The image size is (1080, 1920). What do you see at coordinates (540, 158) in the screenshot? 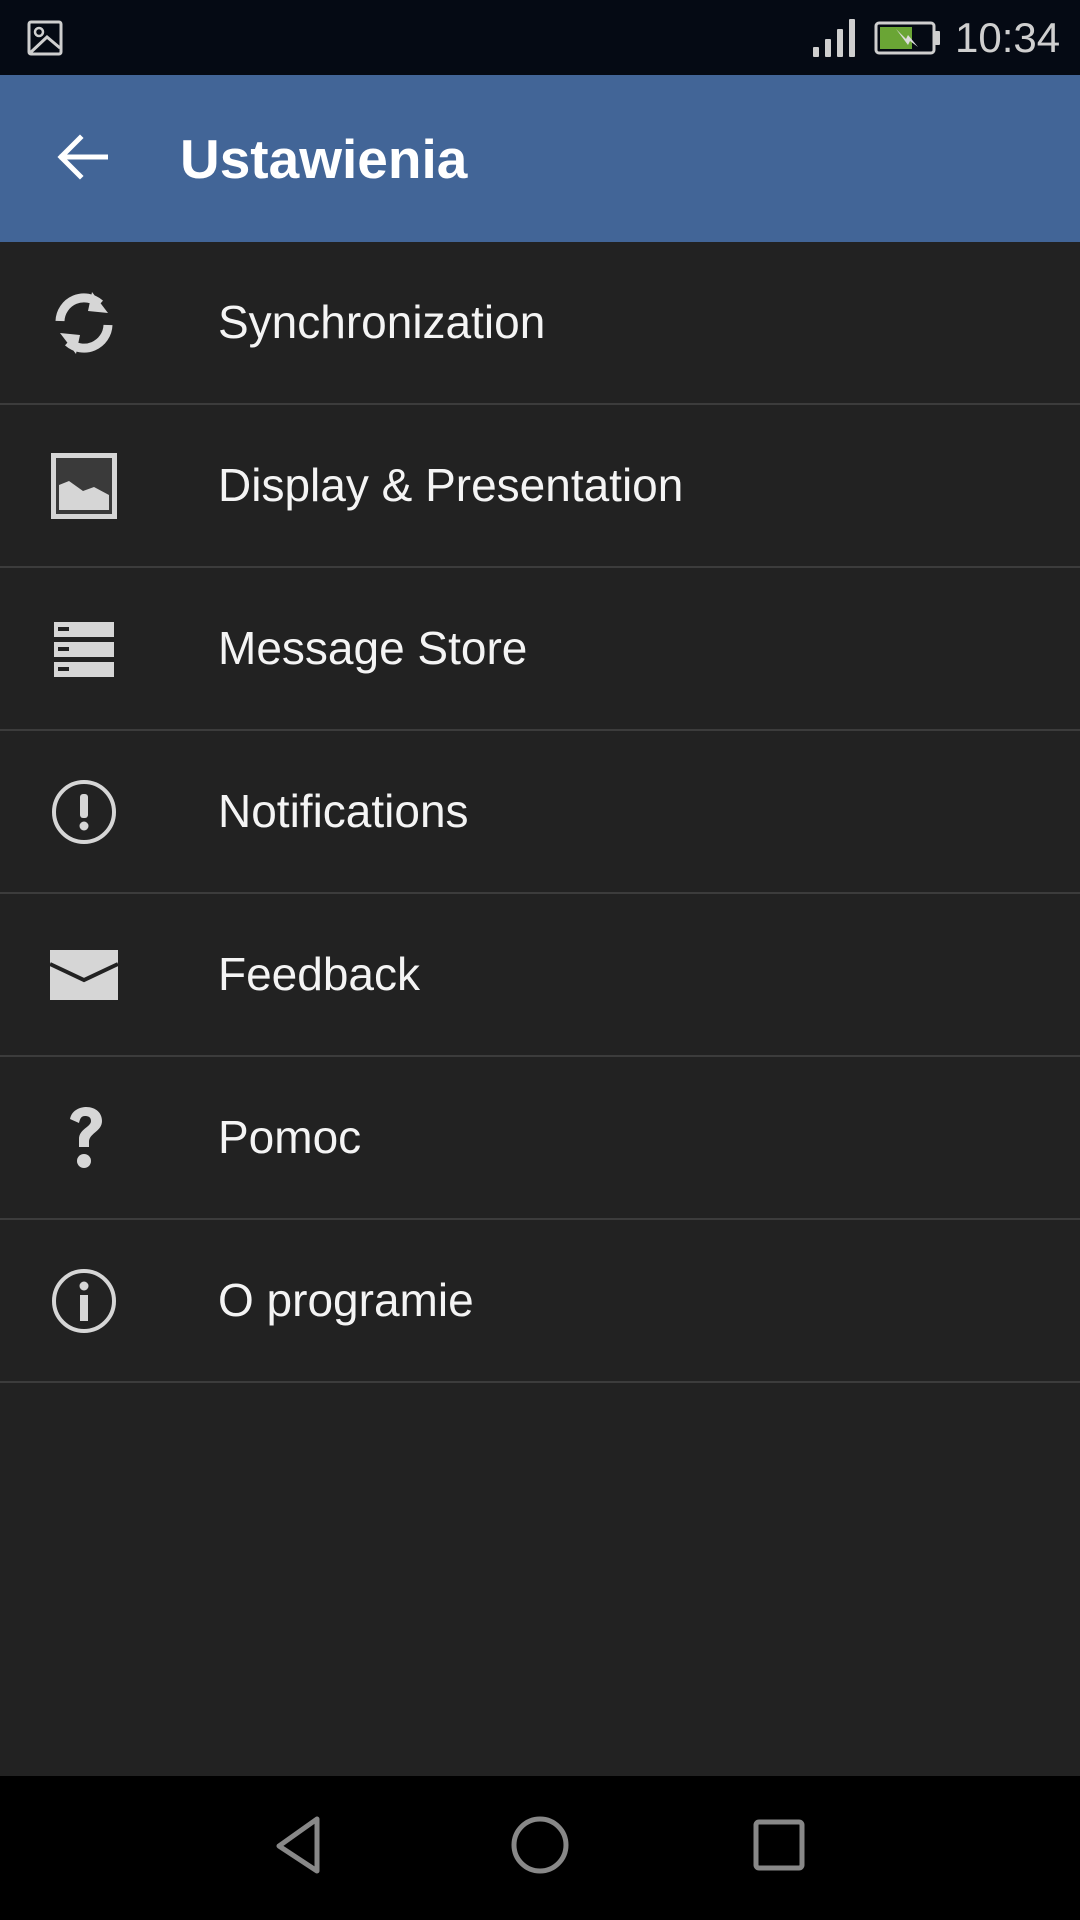
I see `app-bar: Ustawienia` at bounding box center [540, 158].